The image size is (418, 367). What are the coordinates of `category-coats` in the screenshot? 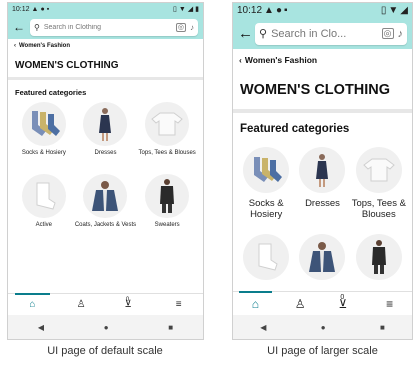 It's located at (322, 257).